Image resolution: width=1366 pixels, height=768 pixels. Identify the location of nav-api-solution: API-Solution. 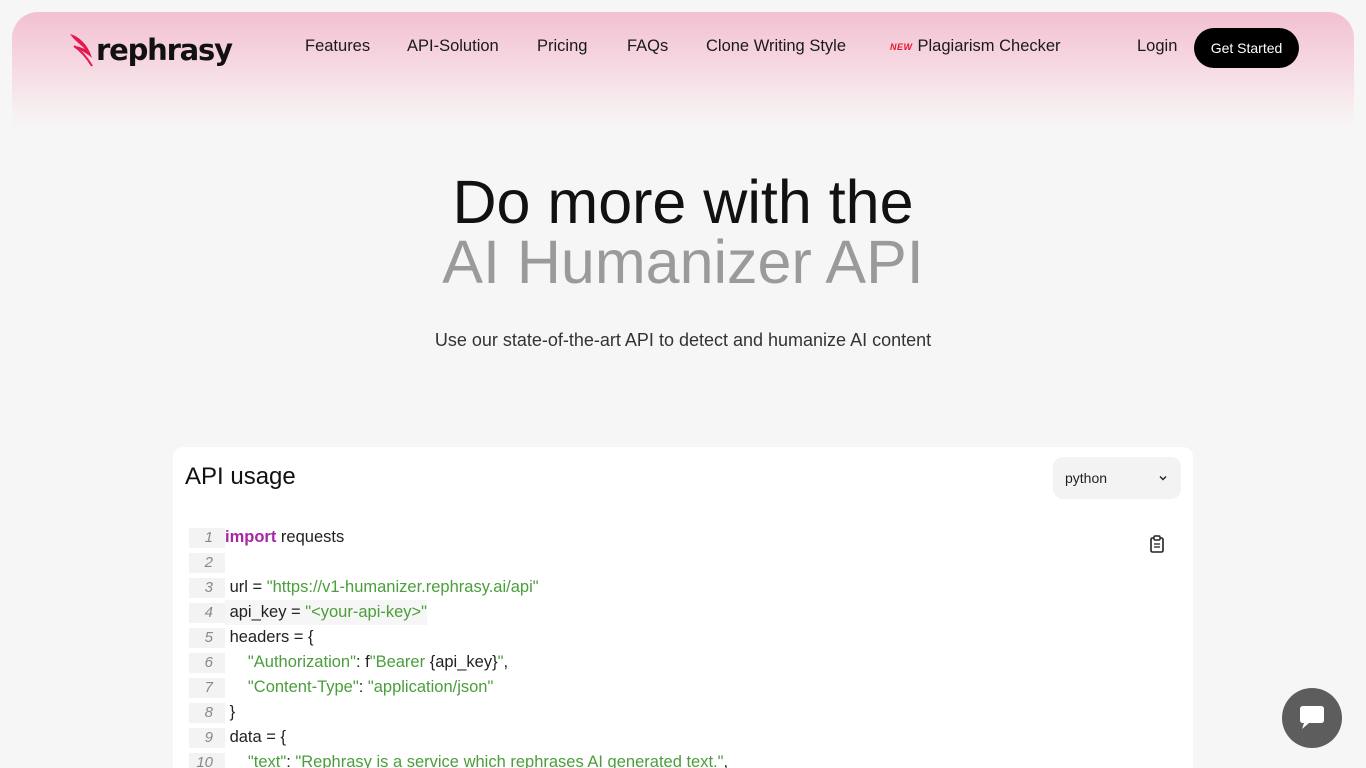
(453, 46).